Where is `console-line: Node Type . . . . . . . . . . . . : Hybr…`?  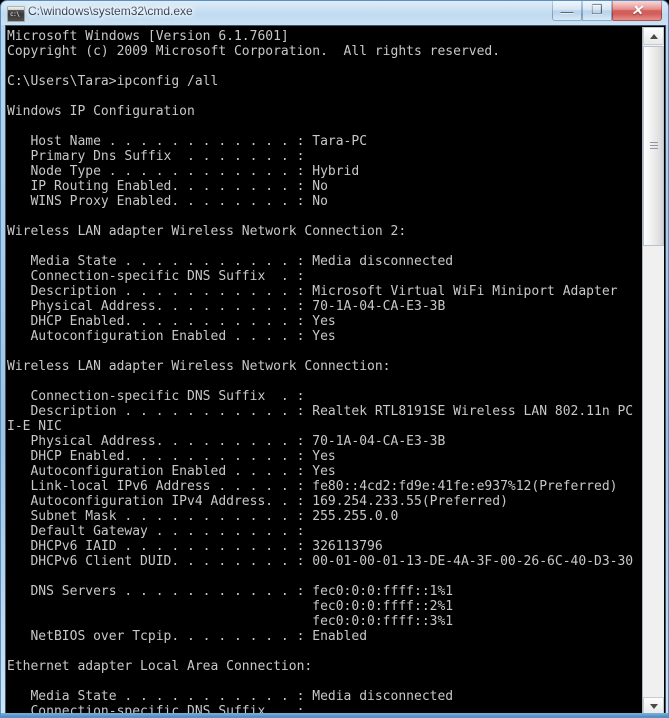 console-line: Node Type . . . . . . . . . . . . : Hybr… is located at coordinates (183, 171).